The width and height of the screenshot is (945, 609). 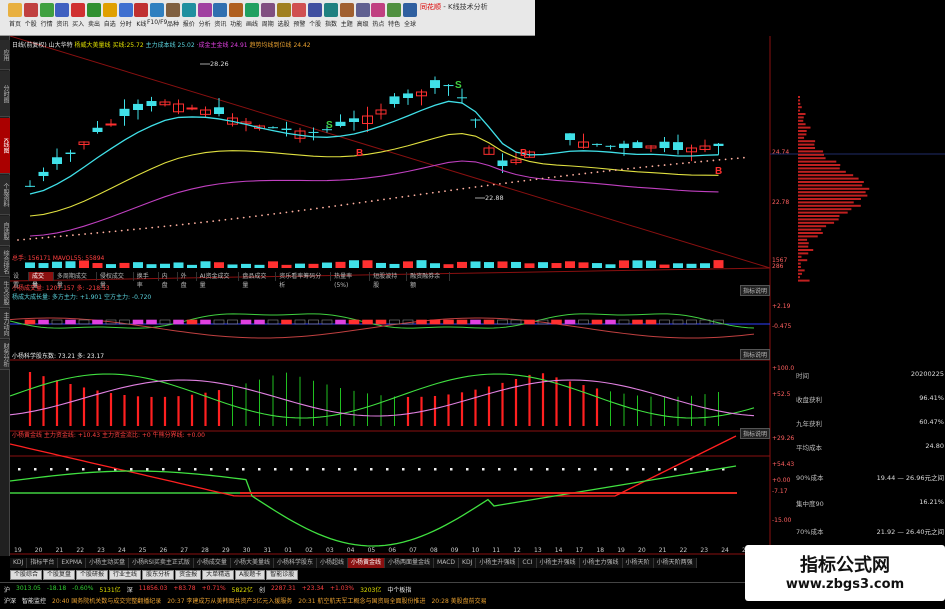 I want to click on formula-tab-7: 小杨大美量线, so click(x=252, y=563).